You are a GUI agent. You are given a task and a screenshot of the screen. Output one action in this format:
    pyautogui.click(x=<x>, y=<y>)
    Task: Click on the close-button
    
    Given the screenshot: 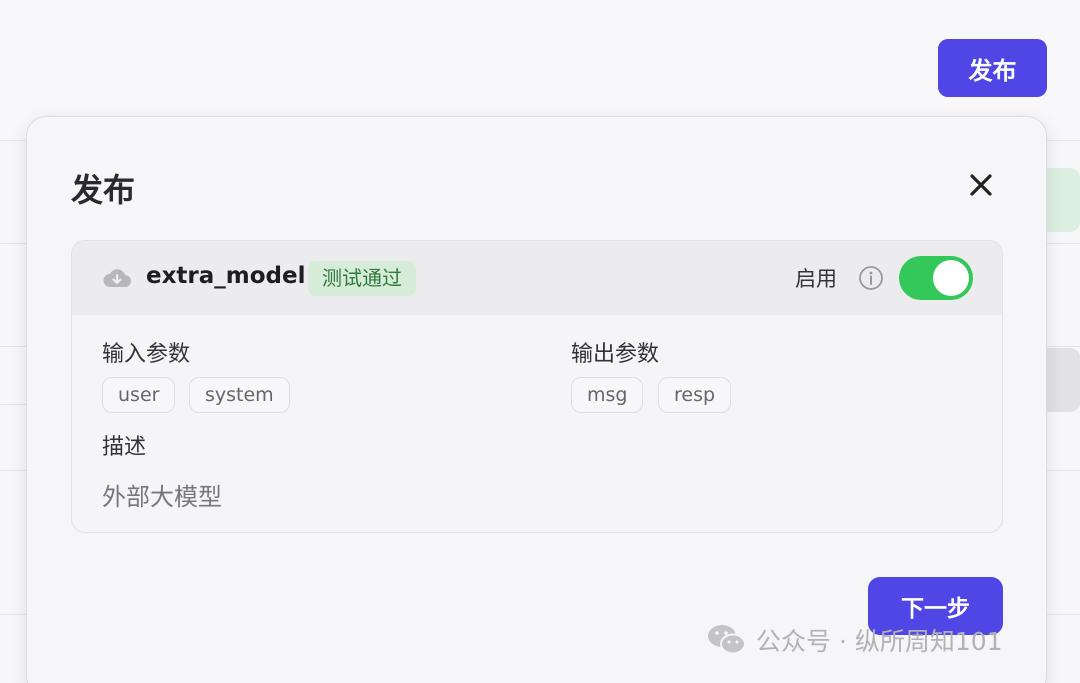 What is the action you would take?
    pyautogui.click(x=981, y=185)
    